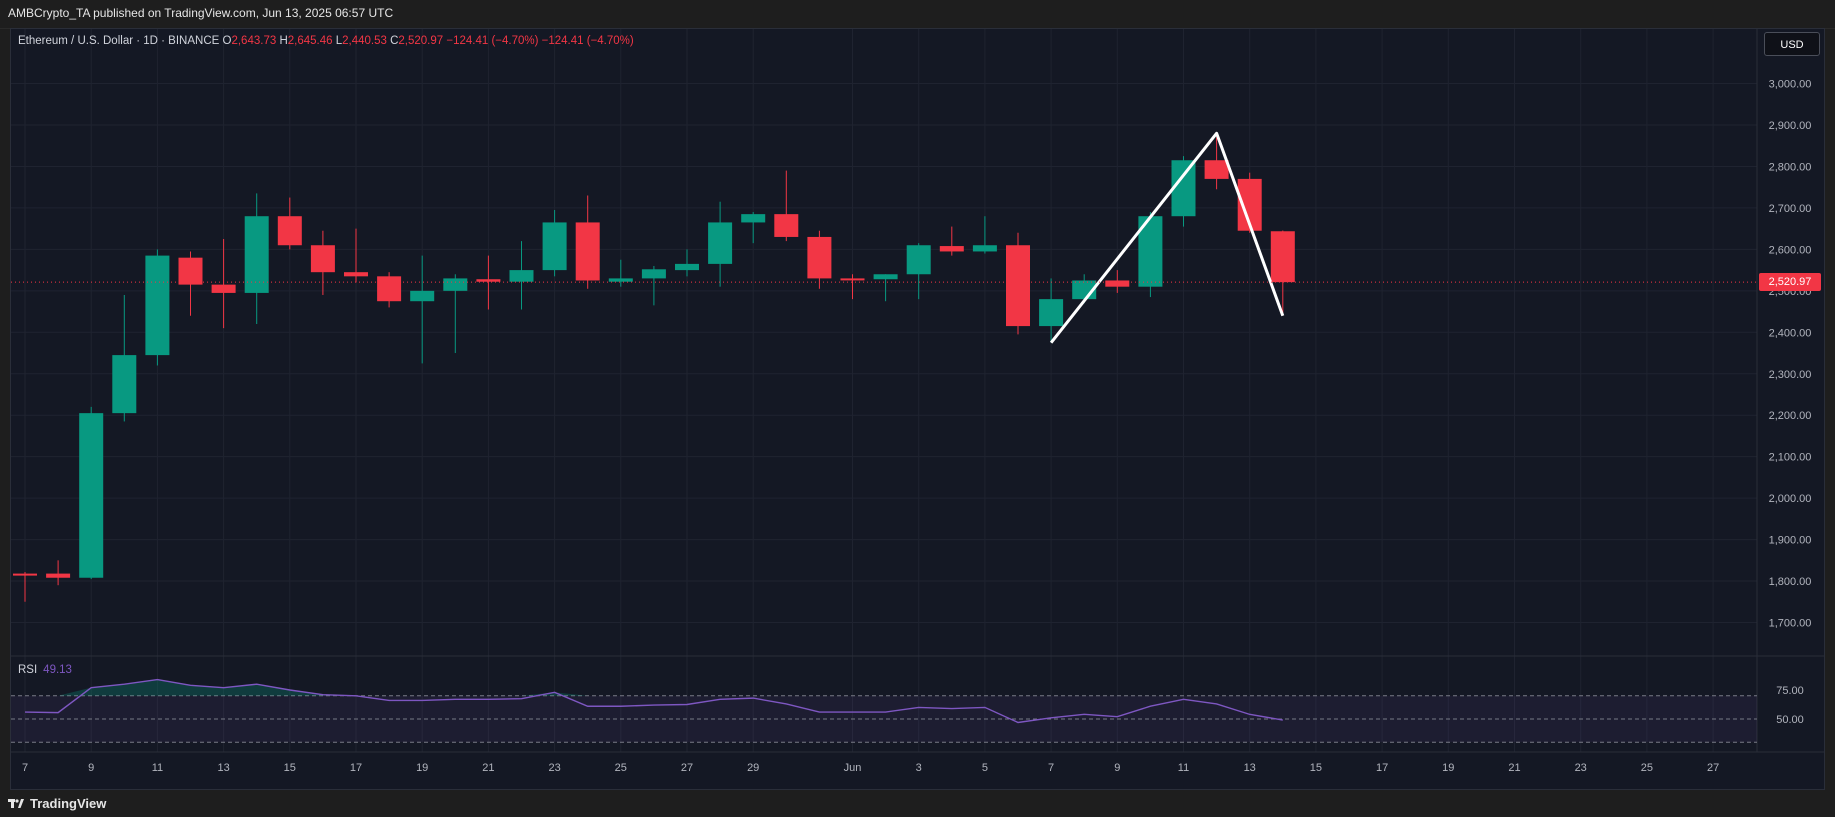 This screenshot has width=1835, height=817. I want to click on date-tick-label: 19, so click(422, 768).